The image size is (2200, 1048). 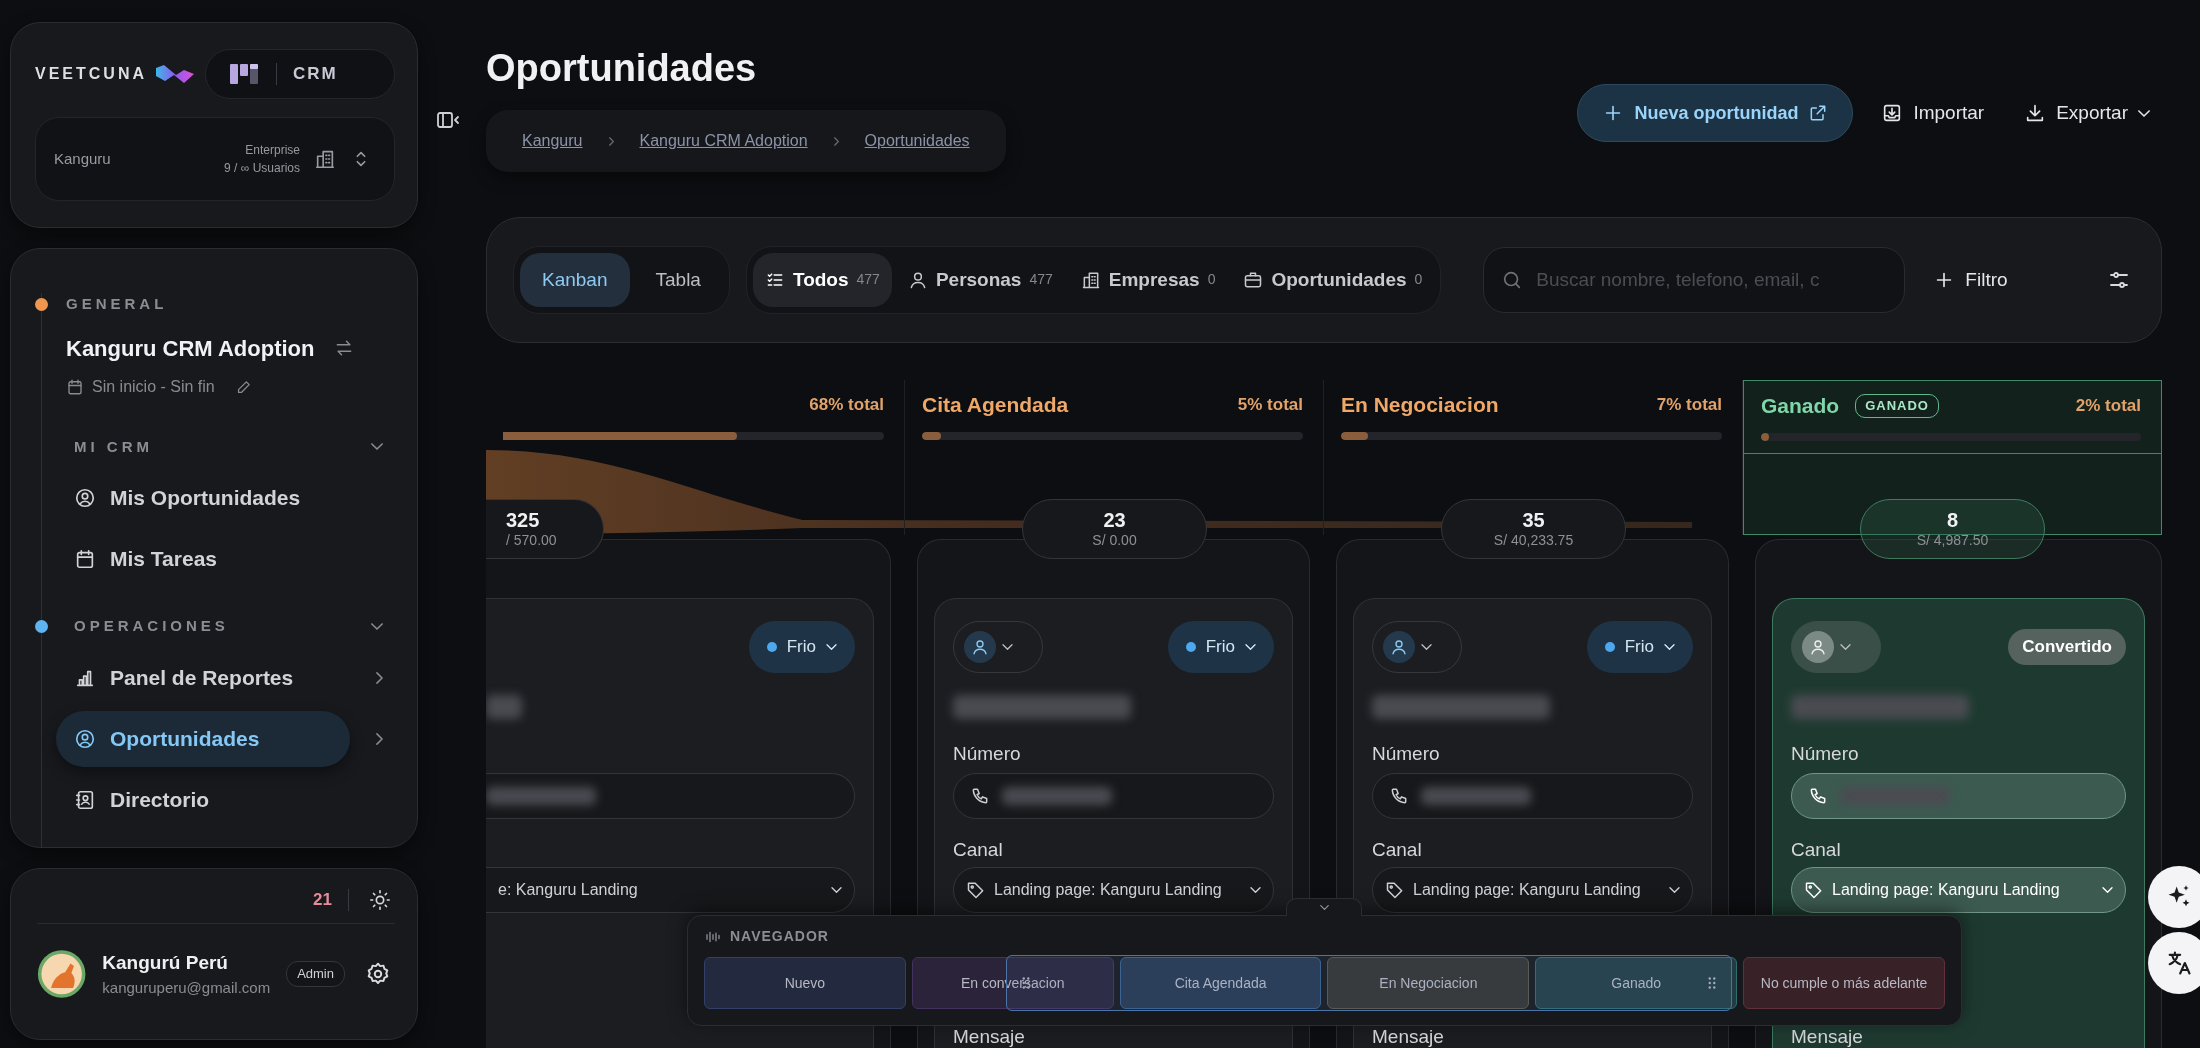 I want to click on brand-name: VEETCUNA, so click(x=91, y=74).